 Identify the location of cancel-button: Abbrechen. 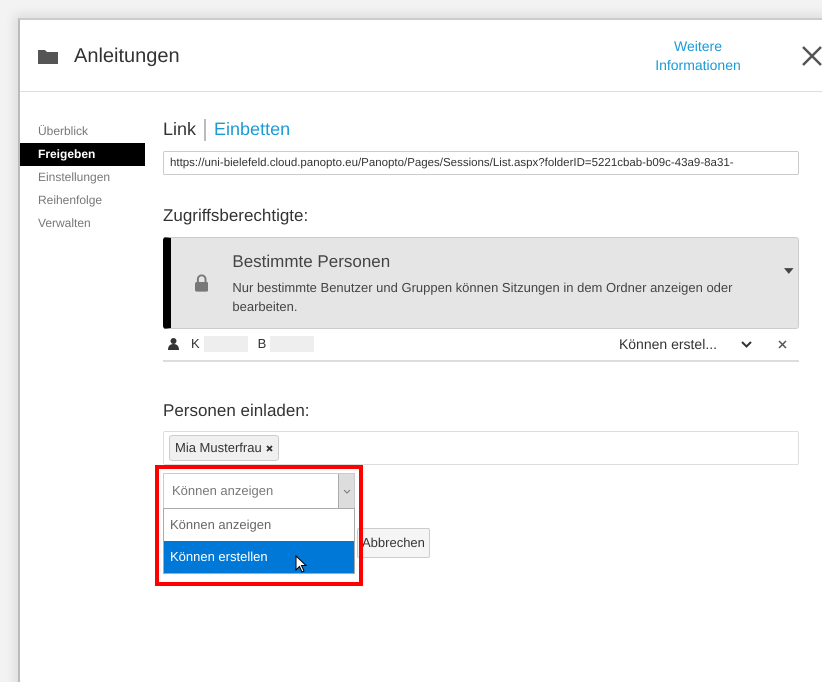
(393, 543).